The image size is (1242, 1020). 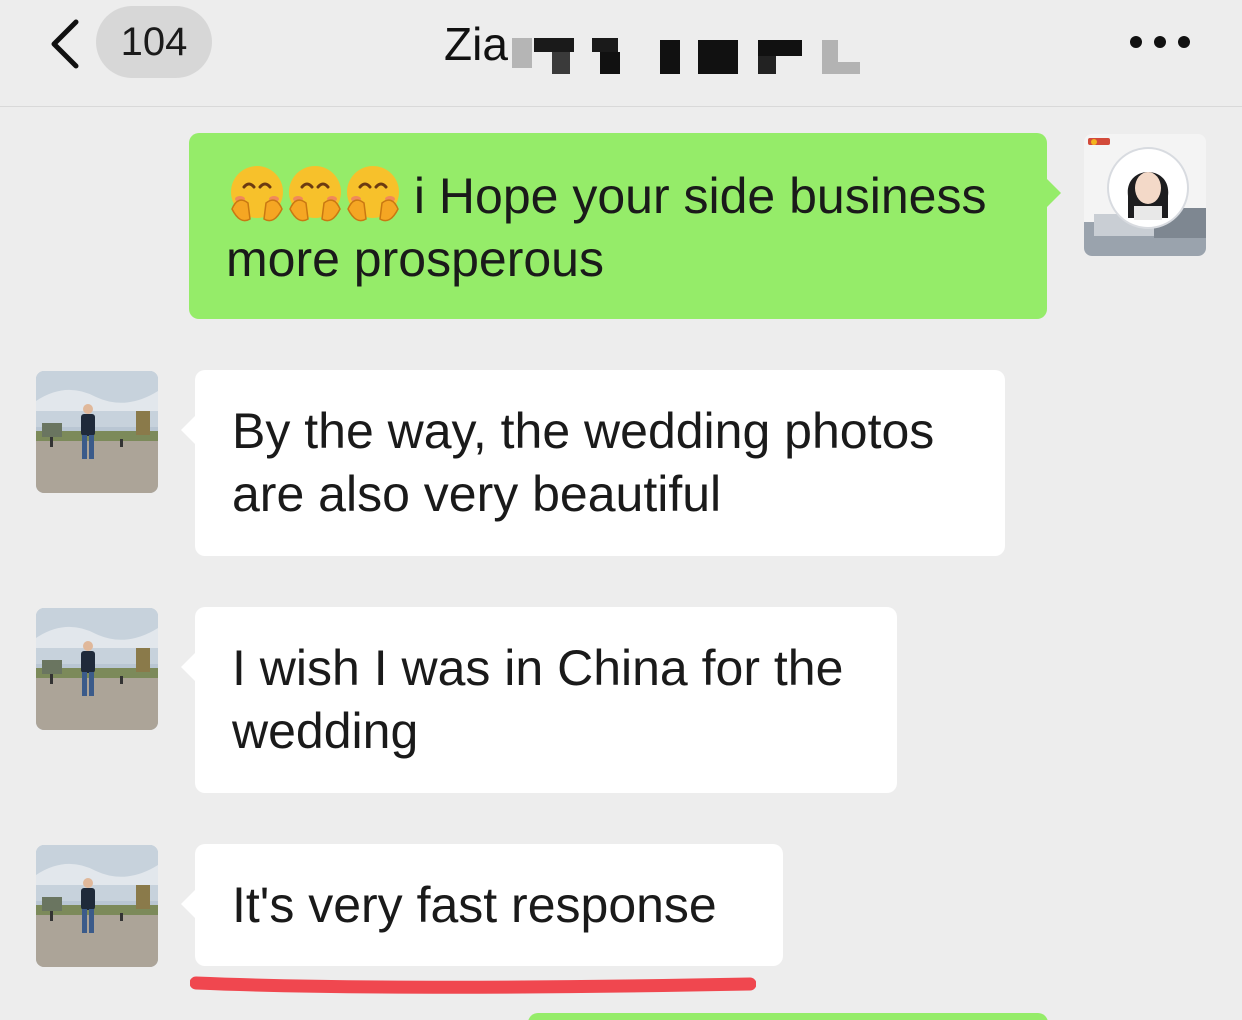 I want to click on message-bubble-incoming: I wish I was in China for the wedding, so click(x=539, y=700).